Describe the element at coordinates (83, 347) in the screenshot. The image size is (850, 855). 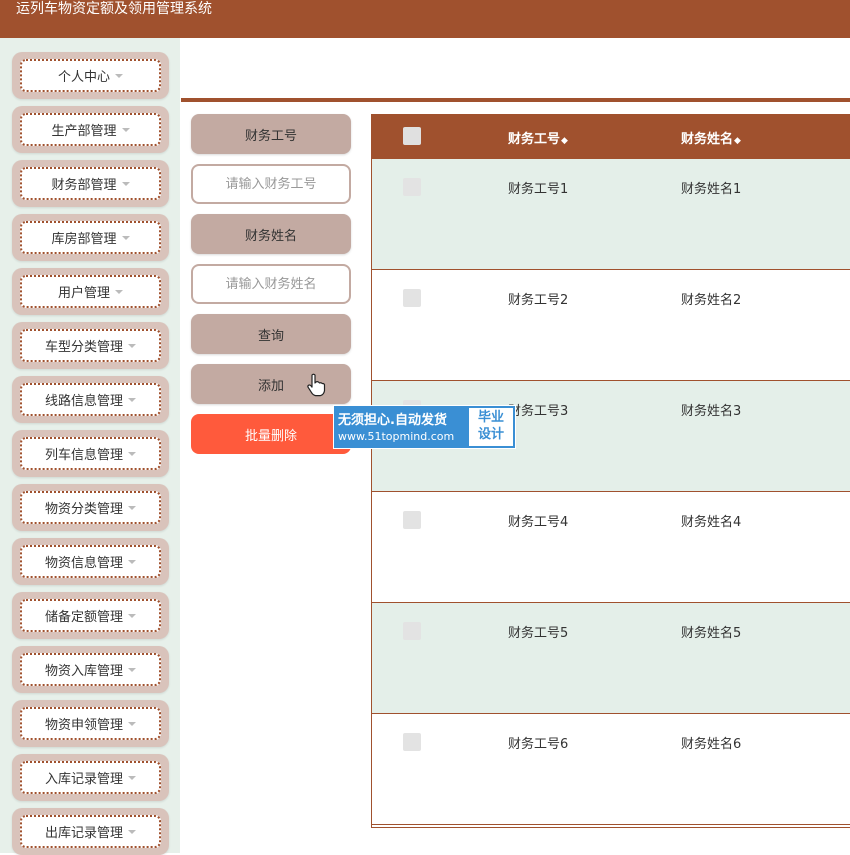
I see `sidebar-item-label: 车型分类管理` at that location.